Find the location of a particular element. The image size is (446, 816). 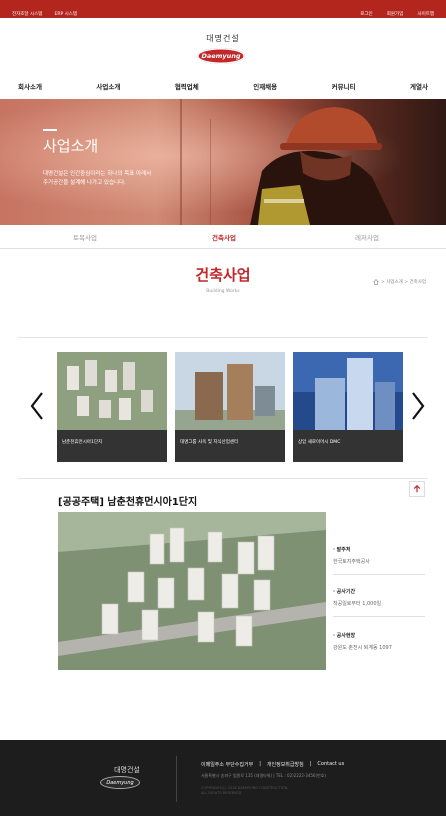

breadcrumb: > 사업소개 > 건축사업 is located at coordinates (399, 282).